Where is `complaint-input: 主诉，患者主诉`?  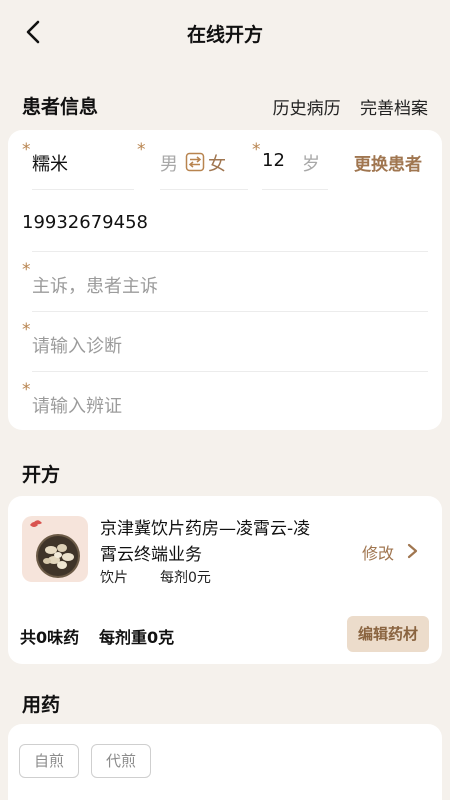
complaint-input: 主诉，患者主诉 is located at coordinates (95, 285).